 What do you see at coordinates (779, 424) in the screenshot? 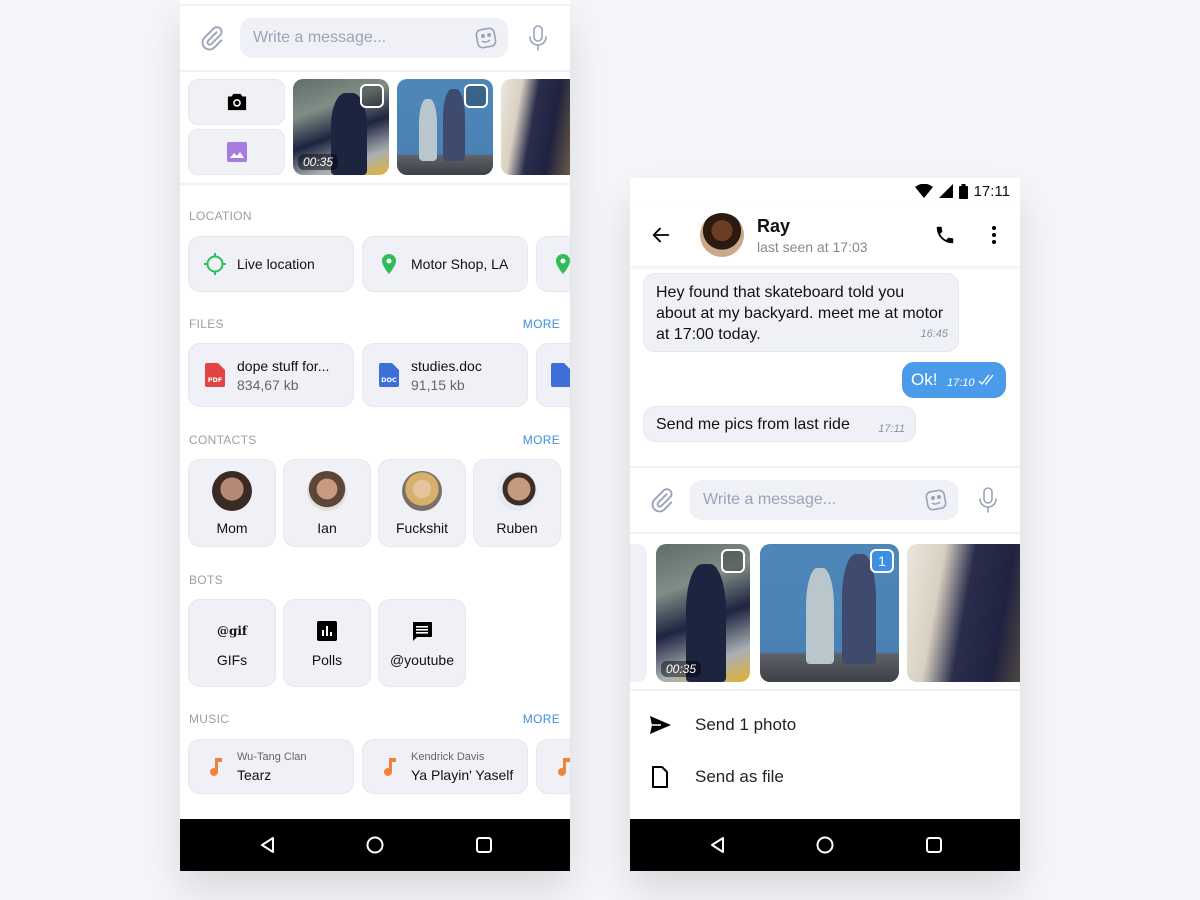
I see `message-bubble-incoming: Send me pics from last ride 17:11` at bounding box center [779, 424].